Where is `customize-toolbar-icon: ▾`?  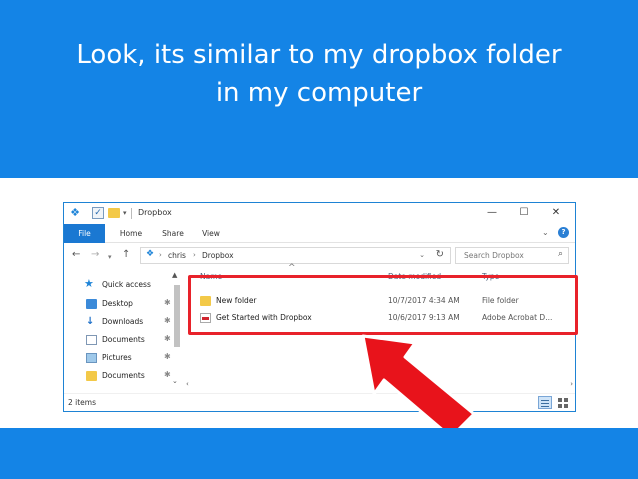
customize-toolbar-icon: ▾ is located at coordinates (129, 213).